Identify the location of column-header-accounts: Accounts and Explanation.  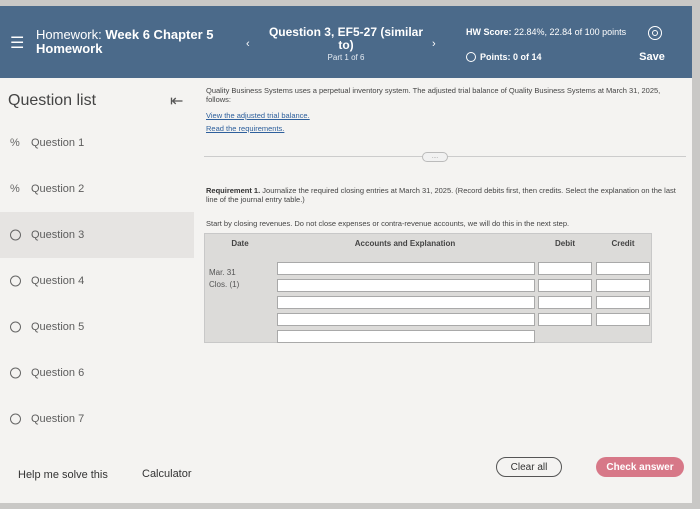
(405, 243).